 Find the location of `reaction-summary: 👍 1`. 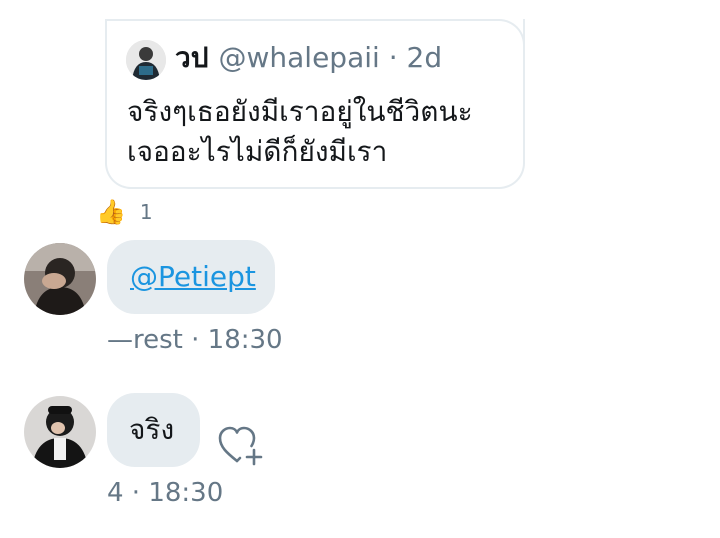

reaction-summary: 👍 1 is located at coordinates (124, 212).